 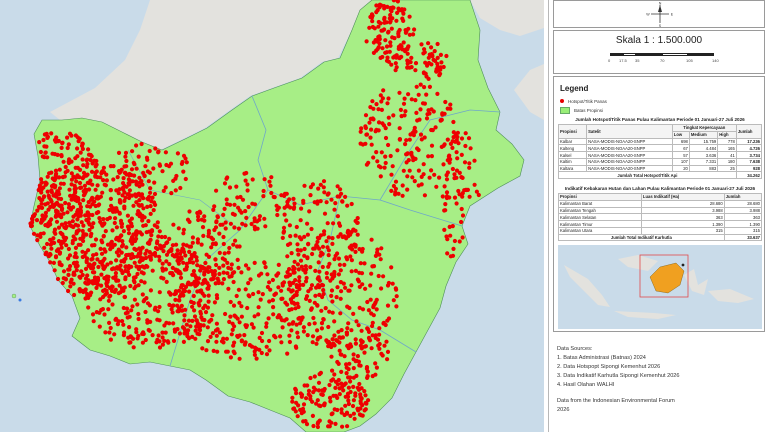 What do you see at coordinates (660, 168) in the screenshot?
I see `table-row: Kaltara NASA-MODIS-NOAA20-SNPP 20 883 25 928` at bounding box center [660, 168].